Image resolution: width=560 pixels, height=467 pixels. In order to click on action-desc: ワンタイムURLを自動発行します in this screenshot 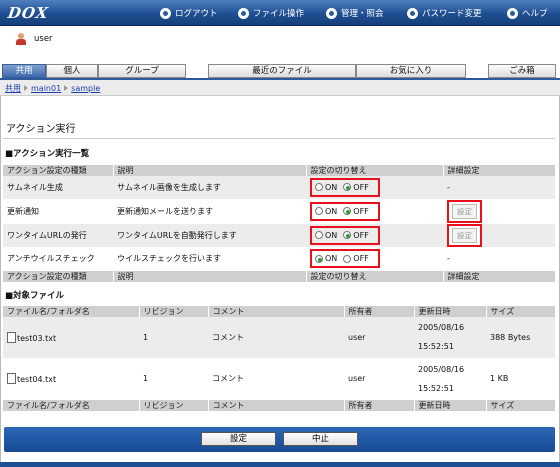, I will do `click(209, 235)`.